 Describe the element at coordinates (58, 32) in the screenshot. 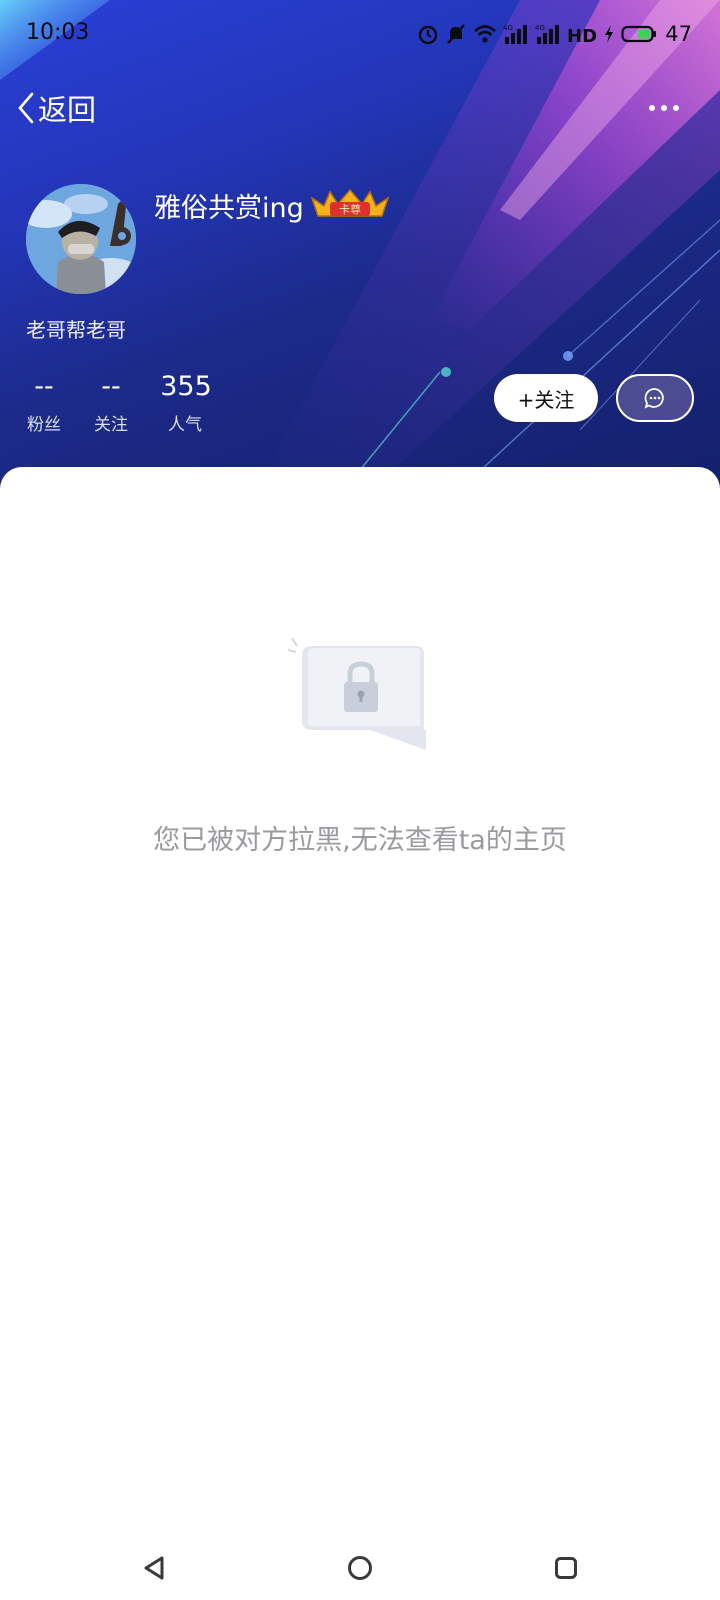

I see `status-time: 10:03` at that location.